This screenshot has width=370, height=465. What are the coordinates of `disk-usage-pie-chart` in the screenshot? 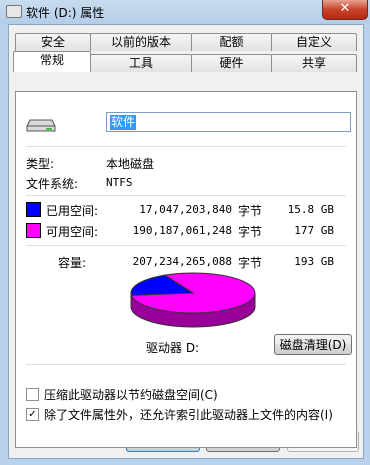 It's located at (193, 300).